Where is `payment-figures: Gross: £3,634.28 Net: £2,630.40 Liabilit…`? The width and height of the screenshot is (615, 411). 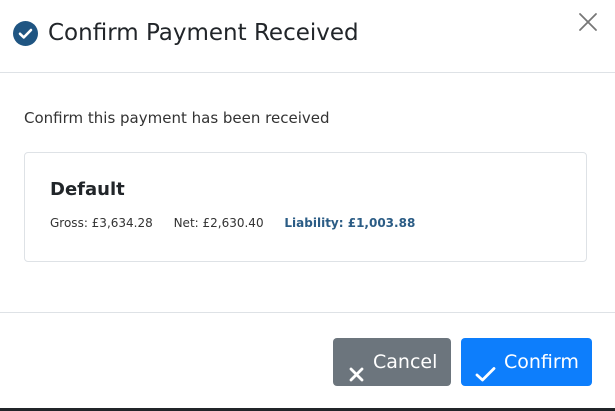
payment-figures: Gross: £3,634.28 Net: £2,630.40 Liabilit… is located at coordinates (232, 223).